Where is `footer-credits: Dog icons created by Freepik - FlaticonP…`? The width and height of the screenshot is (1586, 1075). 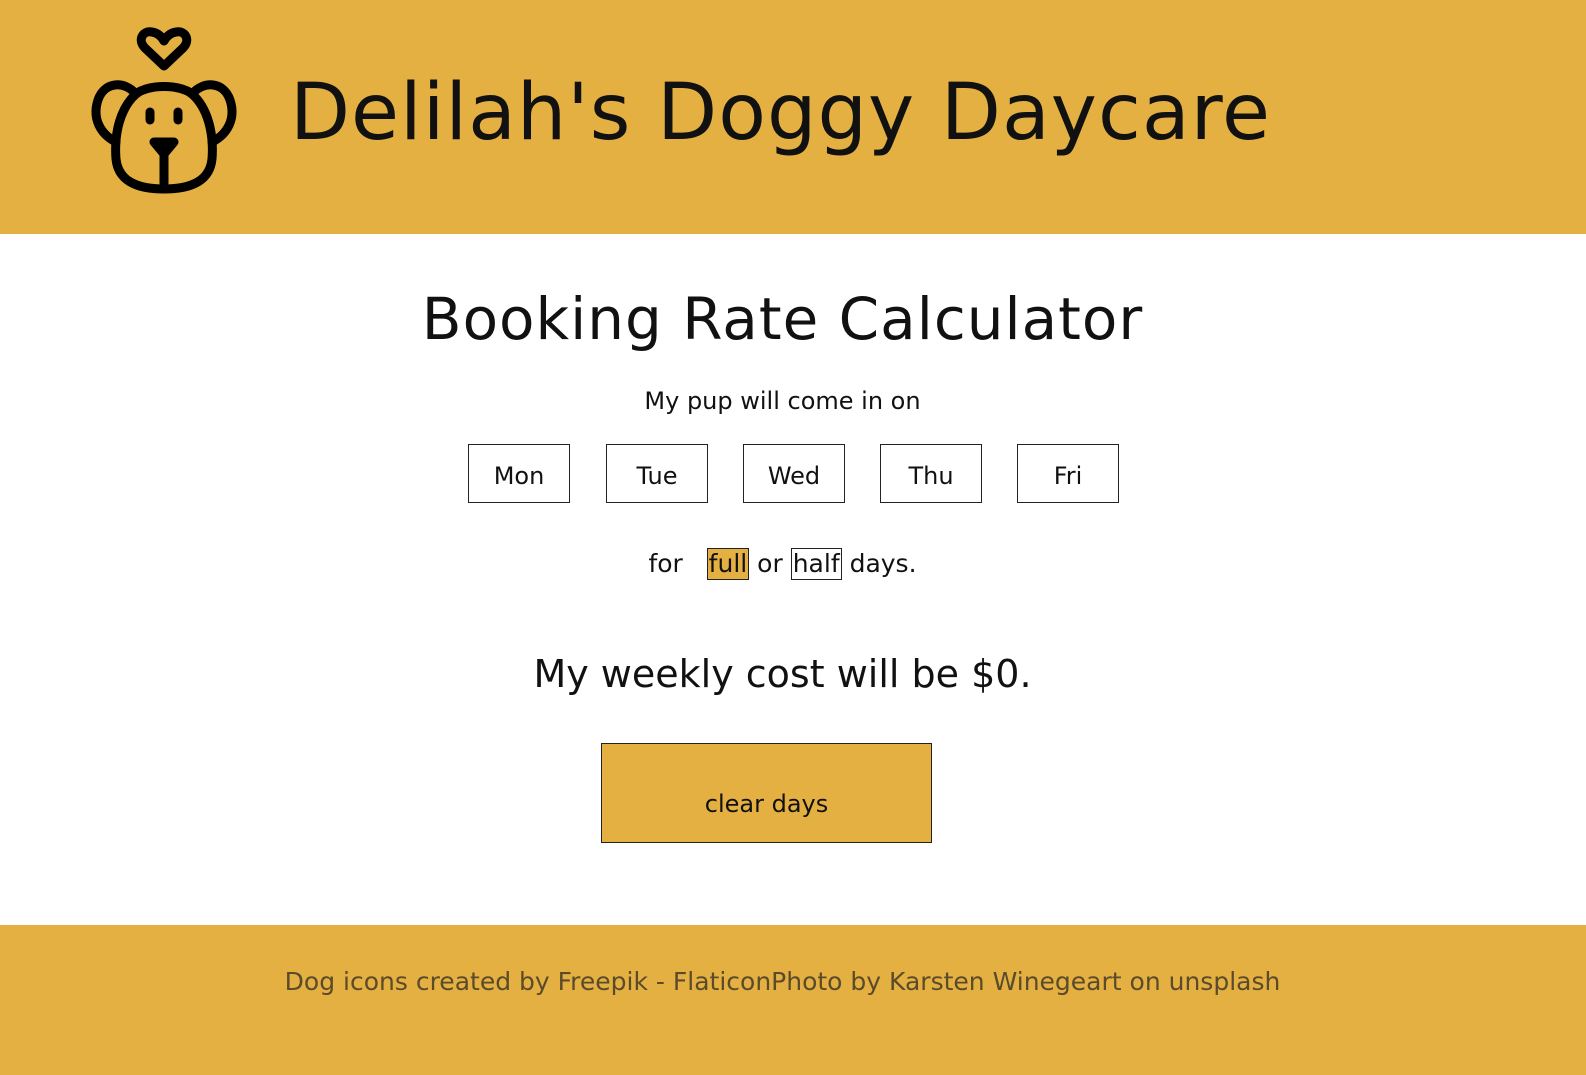 footer-credits: Dog icons created by Freepik - FlaticonP… is located at coordinates (782, 981).